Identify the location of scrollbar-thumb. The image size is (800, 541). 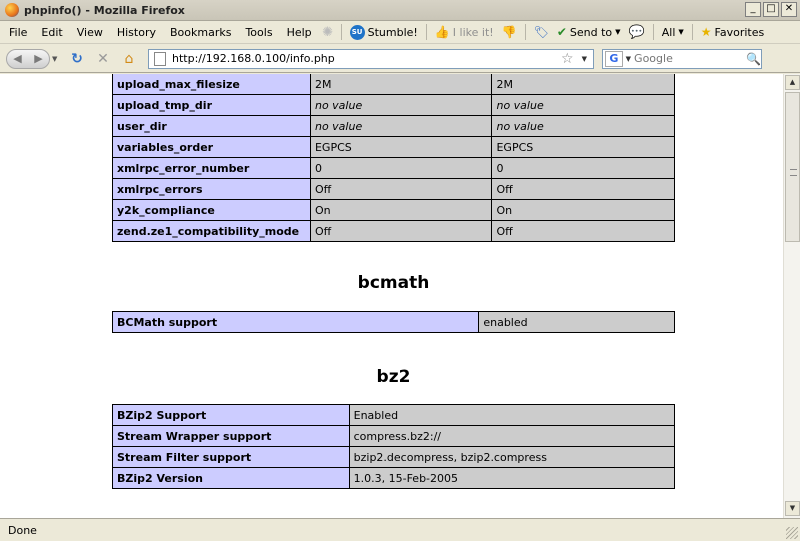
(792, 167).